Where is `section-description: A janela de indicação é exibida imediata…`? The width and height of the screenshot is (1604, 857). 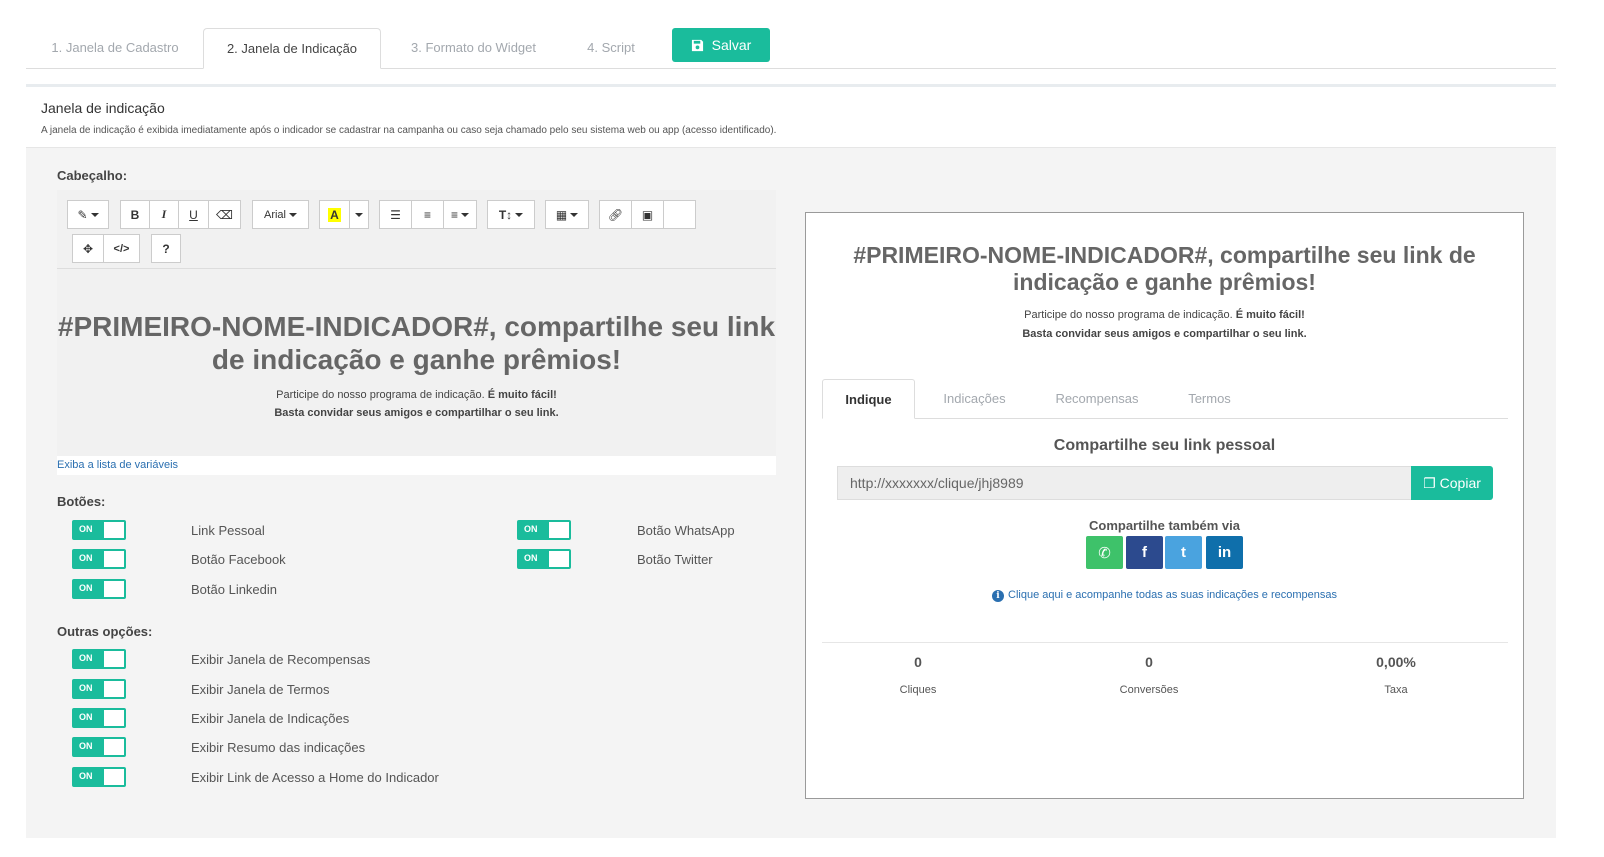
section-description: A janela de indicação é exibida imediata… is located at coordinates (409, 130).